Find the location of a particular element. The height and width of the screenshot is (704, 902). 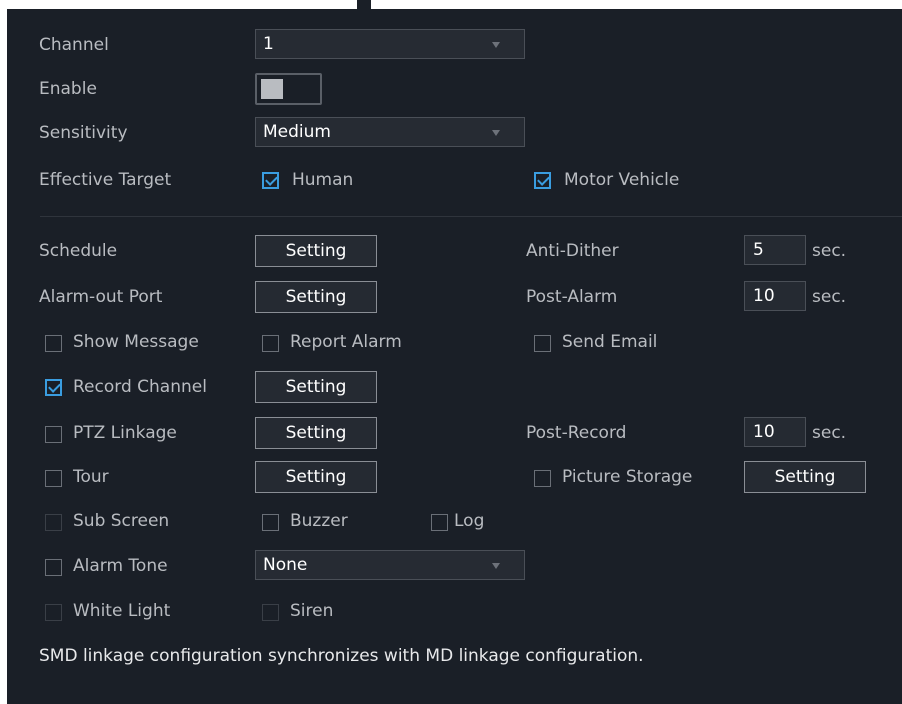

send-email-label: Send Email is located at coordinates (610, 342).